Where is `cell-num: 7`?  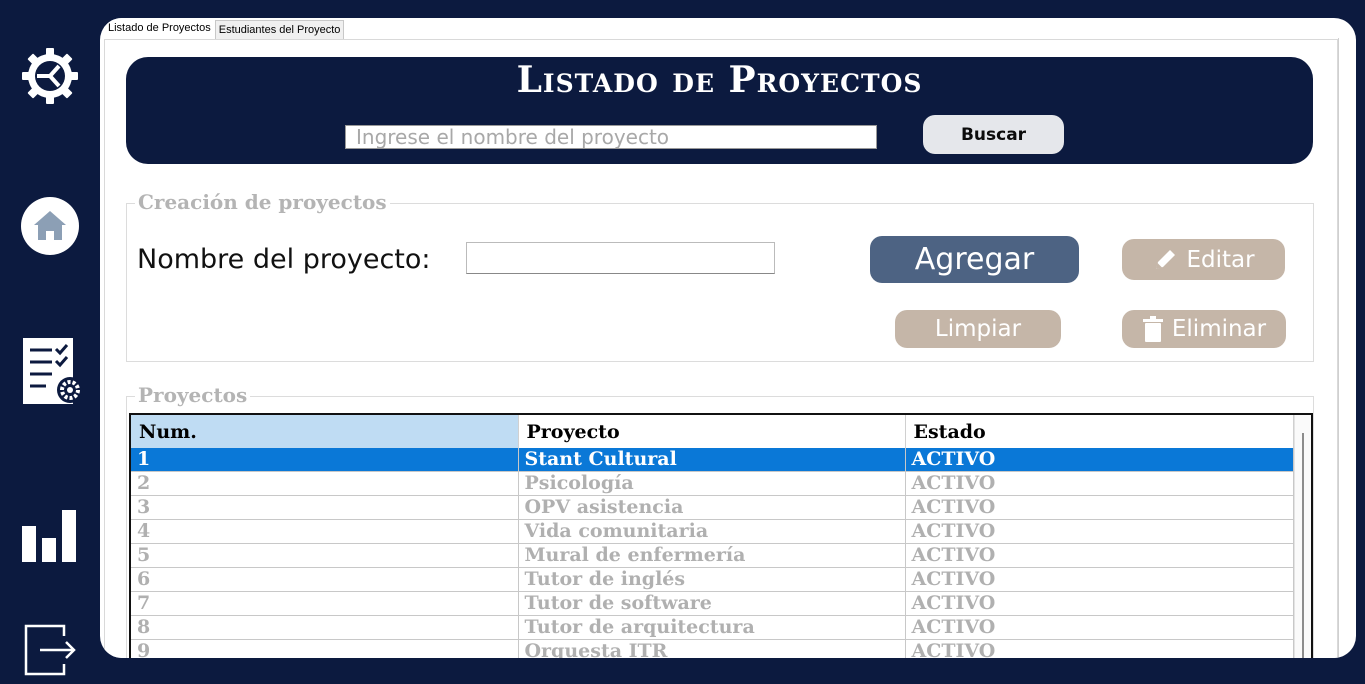
cell-num: 7 is located at coordinates (325, 603).